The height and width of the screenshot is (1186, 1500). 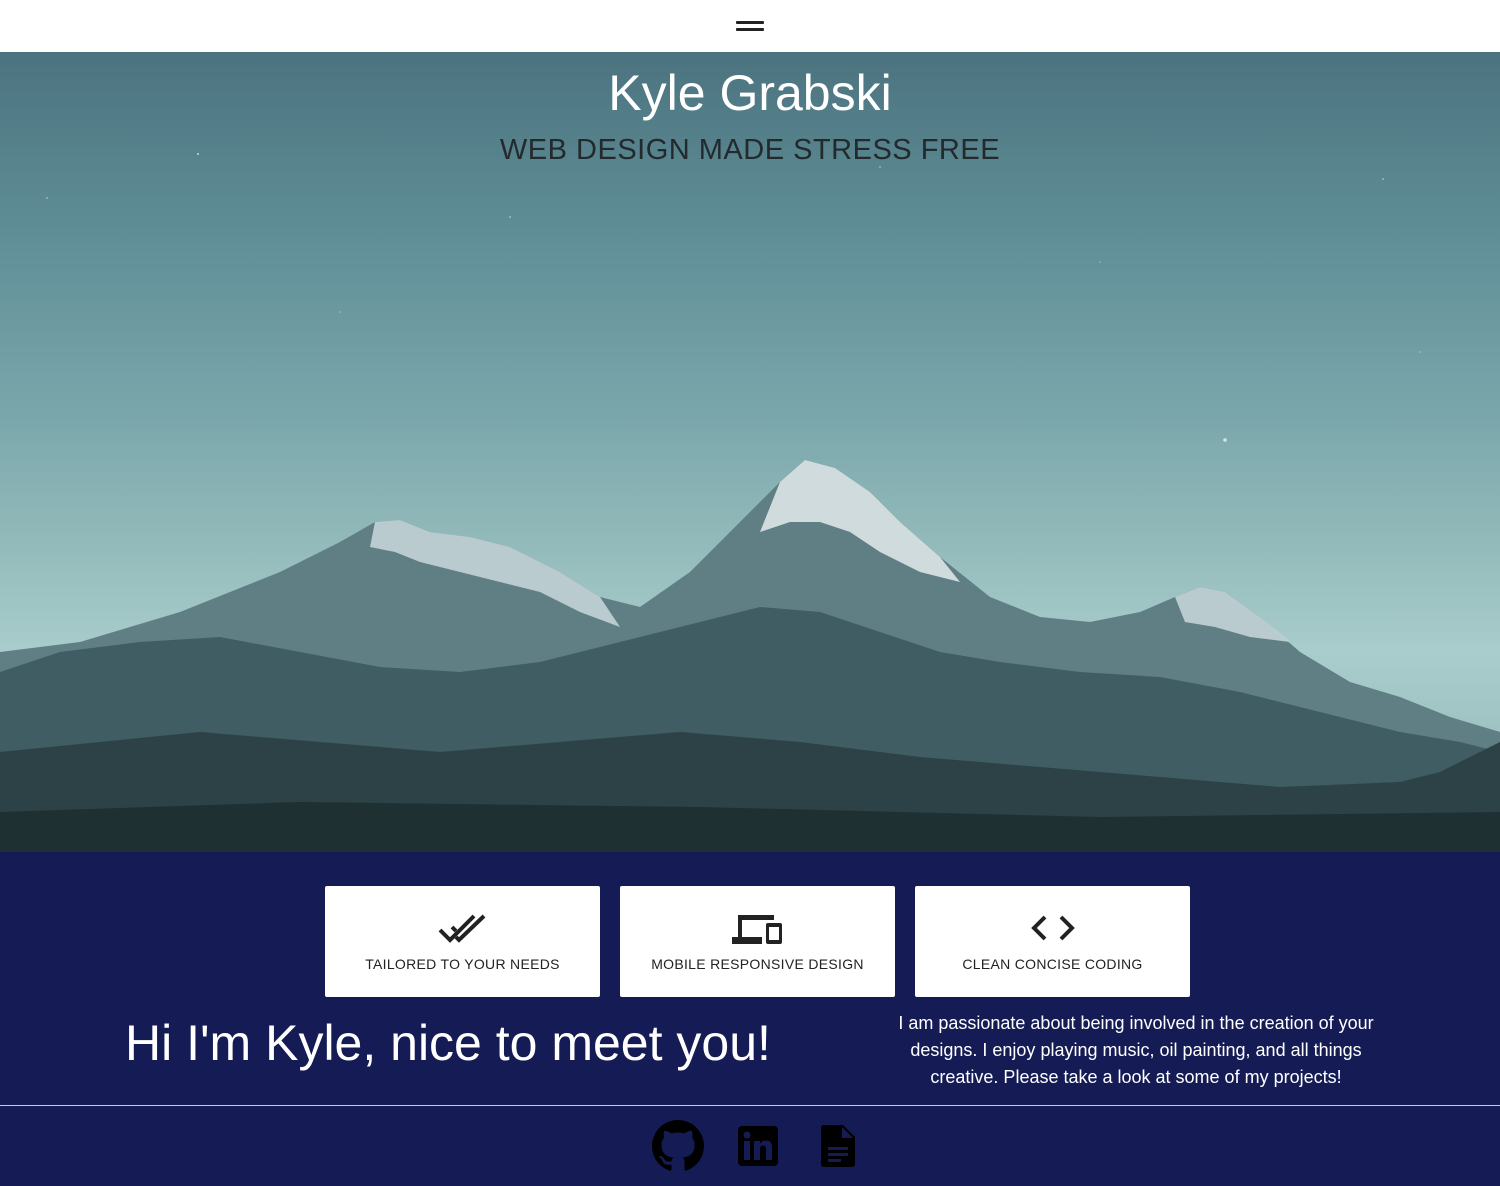 I want to click on github-icon, so click(x=678, y=1146).